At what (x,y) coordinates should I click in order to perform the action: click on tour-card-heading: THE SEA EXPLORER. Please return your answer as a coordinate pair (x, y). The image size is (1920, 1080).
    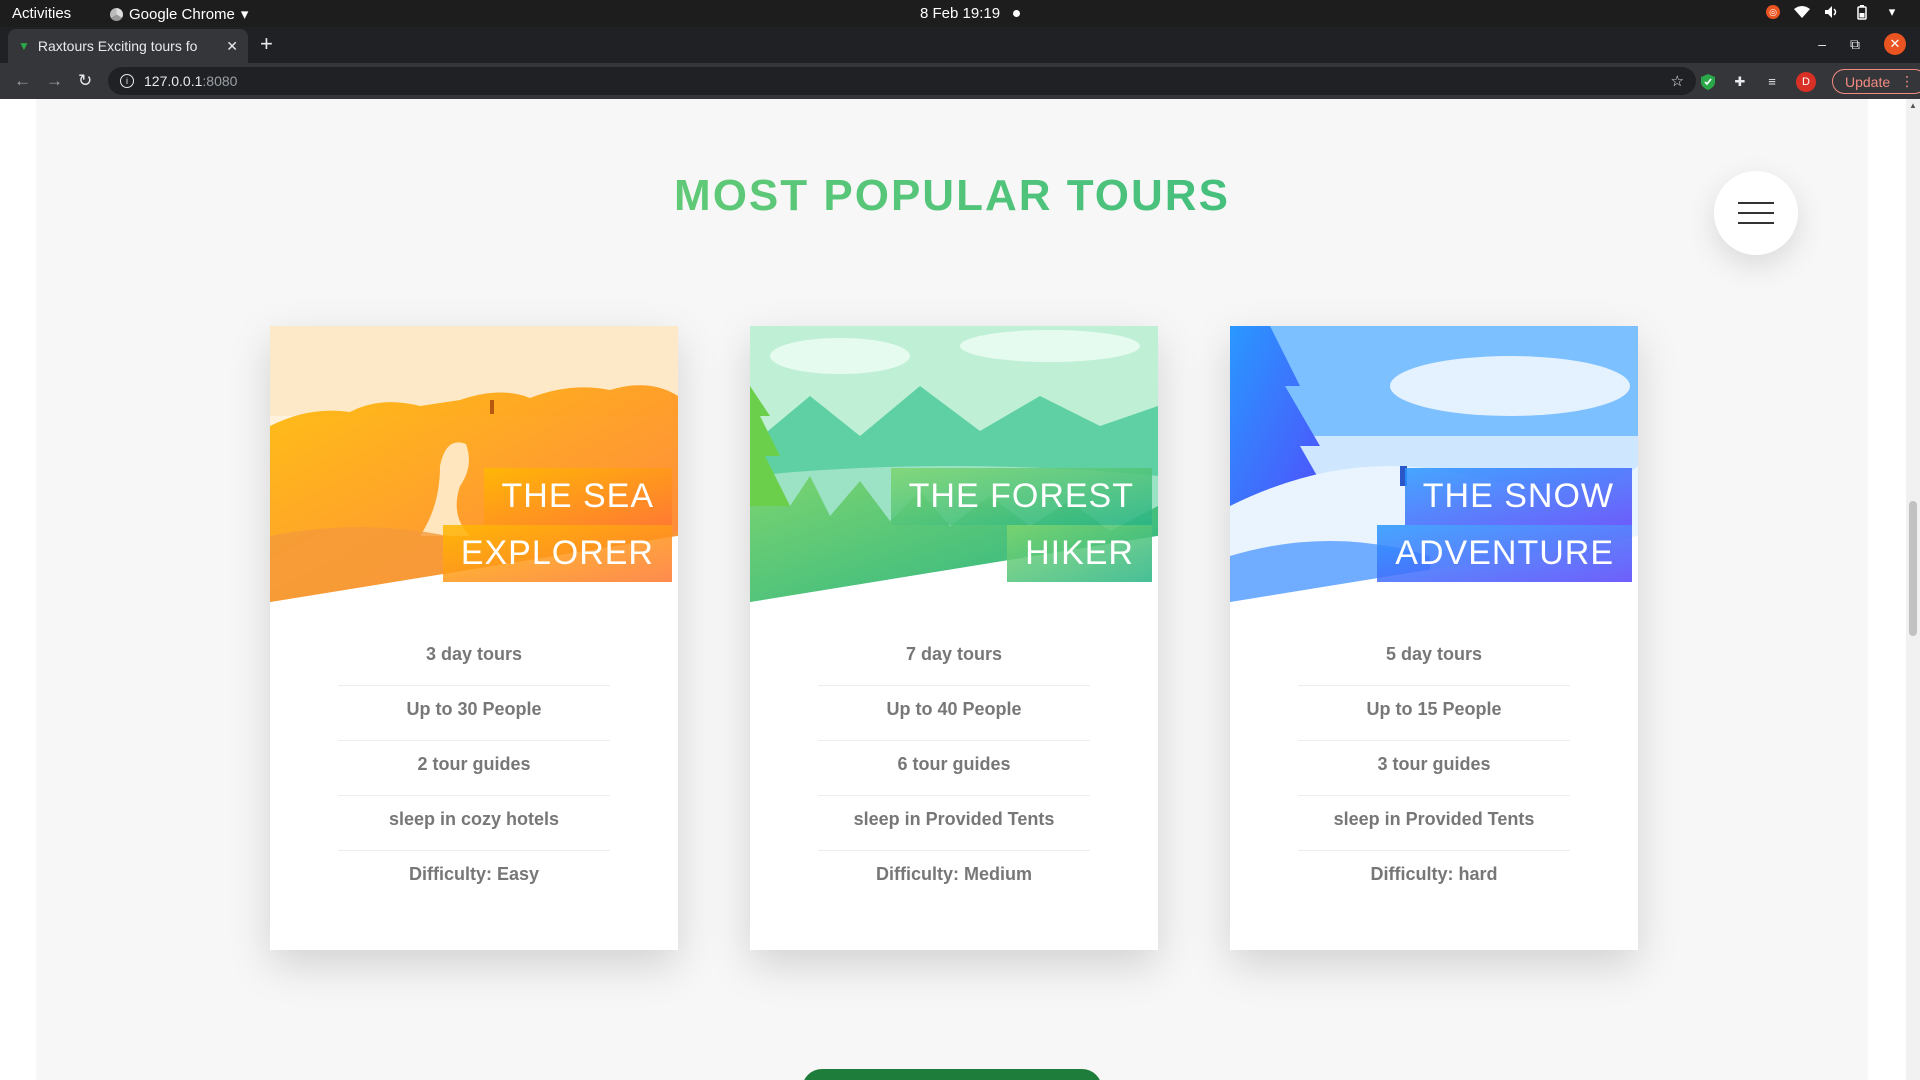
    Looking at the image, I should click on (557, 525).